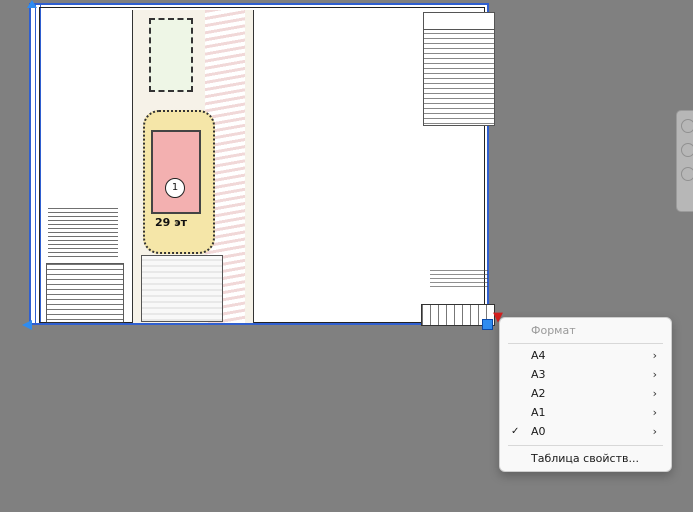 The height and width of the screenshot is (512, 693). Describe the element at coordinates (459, 69) in the screenshot. I see `legend-table` at that location.